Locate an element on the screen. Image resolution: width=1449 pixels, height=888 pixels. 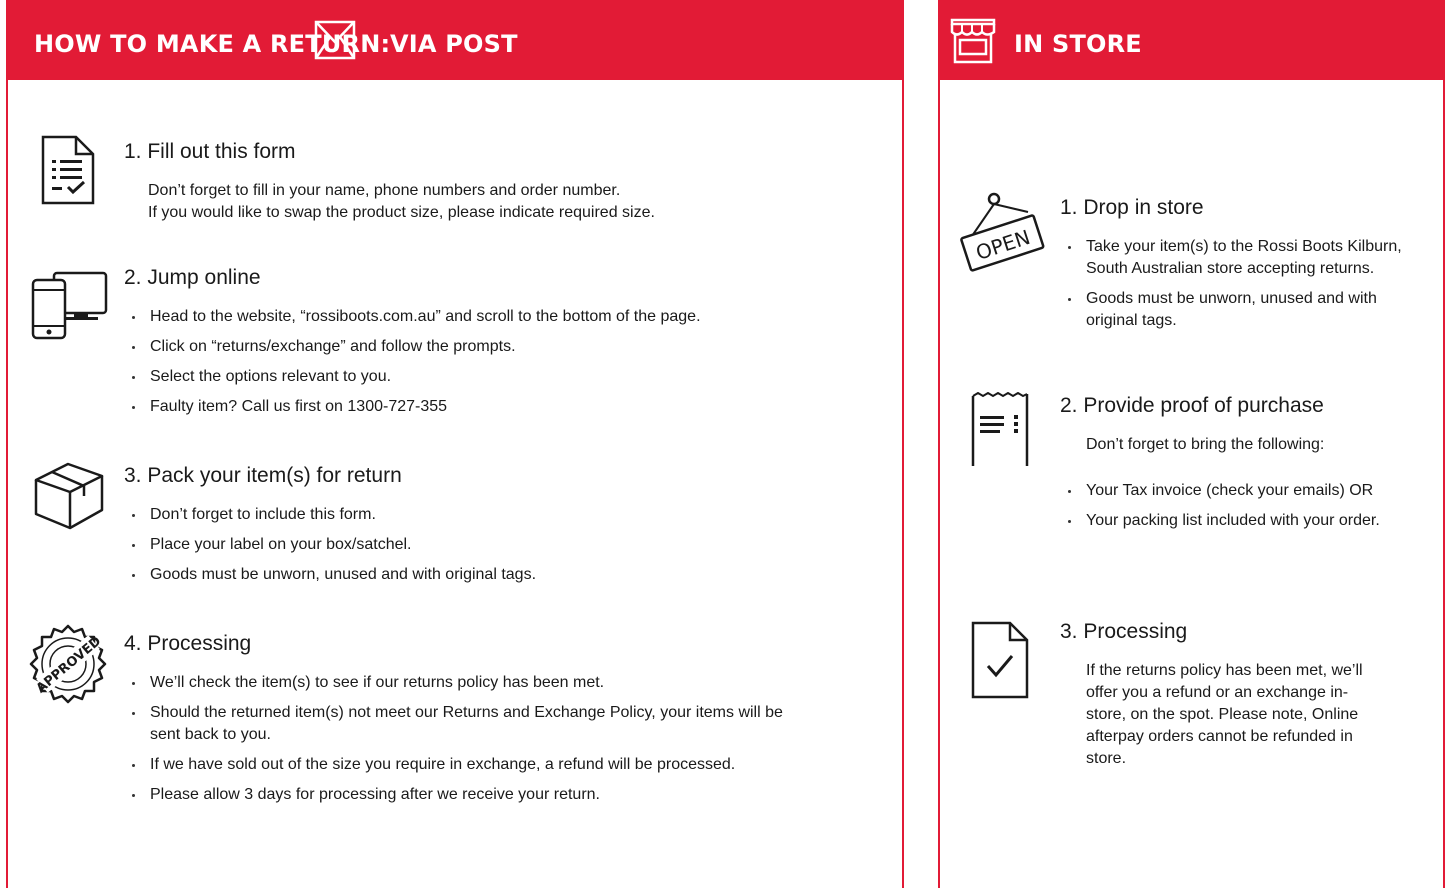
checked-document-icon is located at coordinates (1000, 660).